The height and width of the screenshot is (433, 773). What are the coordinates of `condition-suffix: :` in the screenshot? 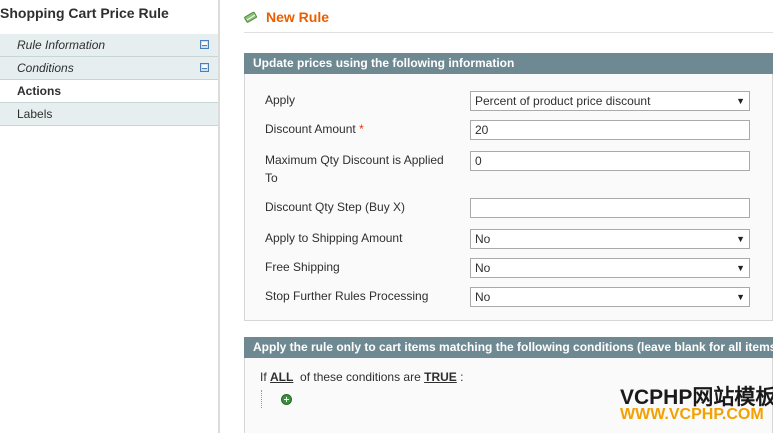 It's located at (462, 377).